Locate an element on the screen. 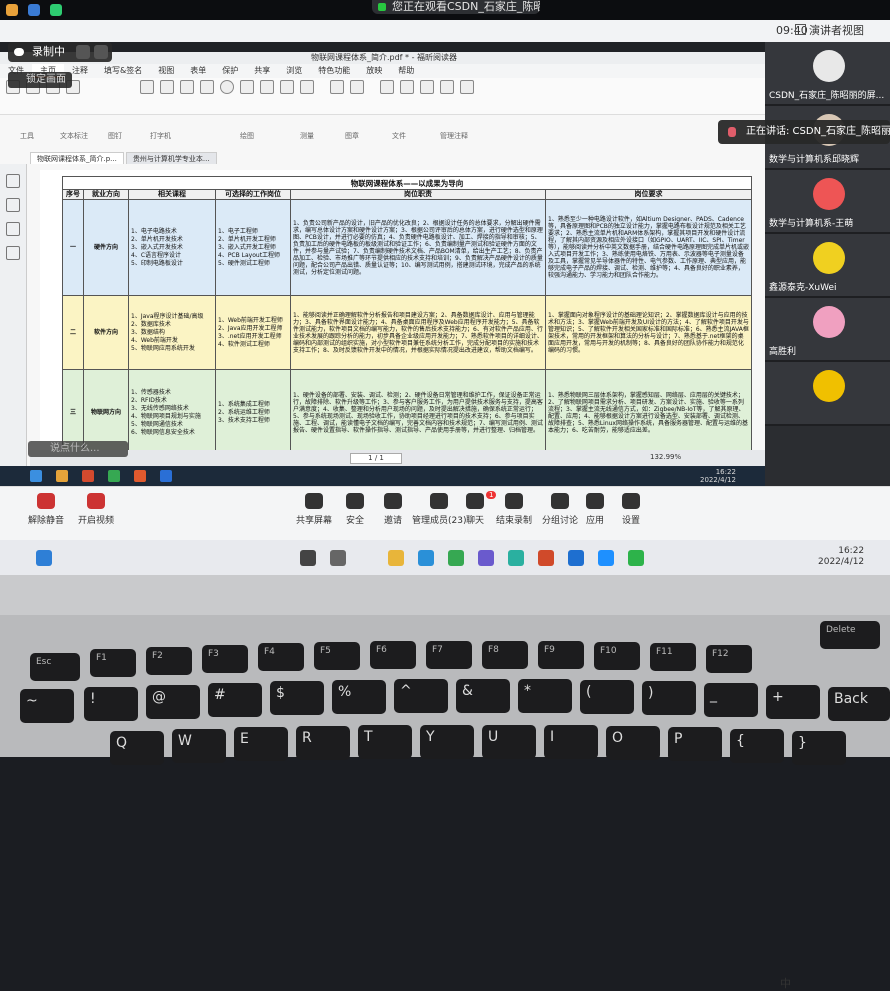 The height and width of the screenshot is (991, 890). bookmark-icon is located at coordinates (13, 181).